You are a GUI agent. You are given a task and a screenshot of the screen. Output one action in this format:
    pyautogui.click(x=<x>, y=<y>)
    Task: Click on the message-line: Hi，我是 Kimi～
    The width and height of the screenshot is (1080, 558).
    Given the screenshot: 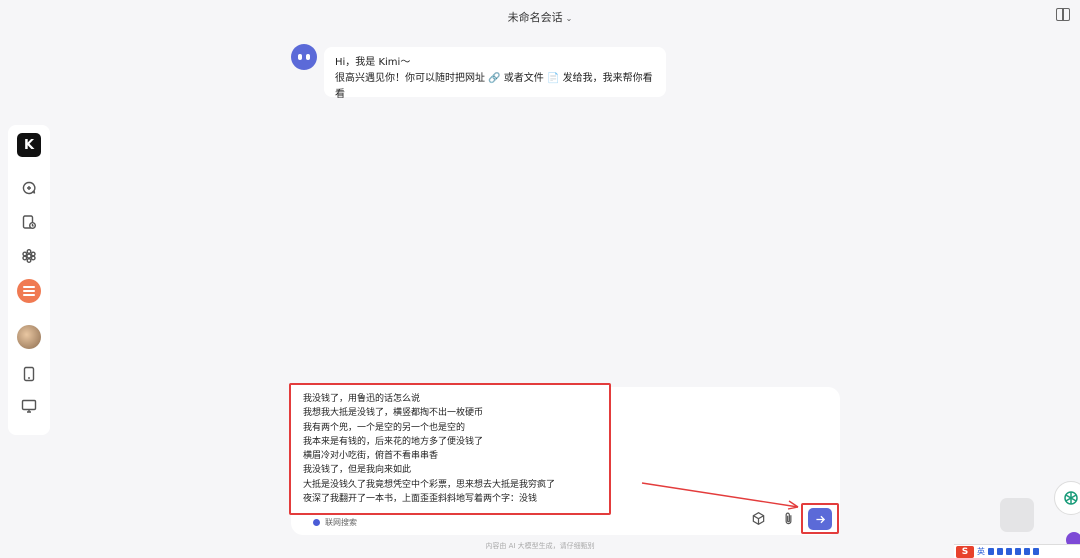 What is the action you would take?
    pyautogui.click(x=373, y=62)
    